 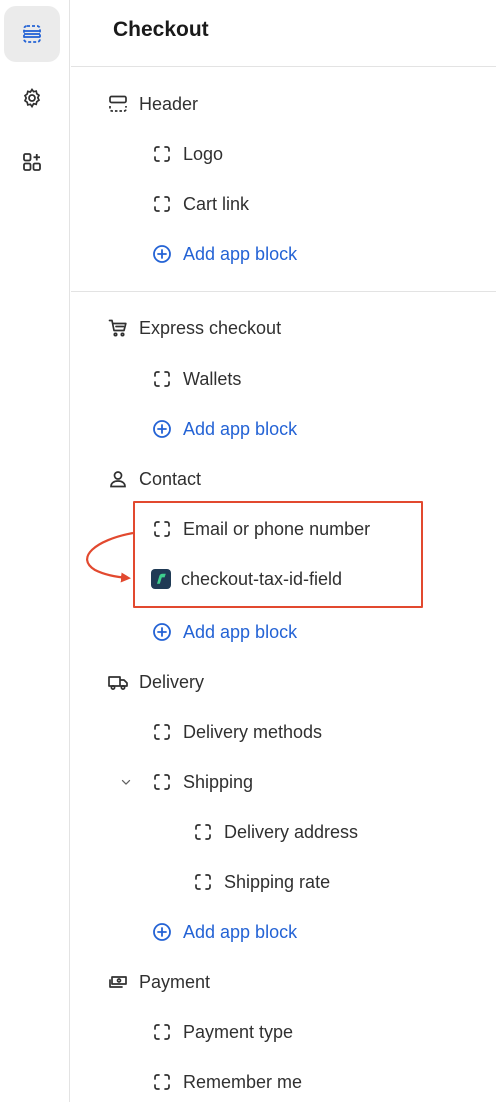 I want to click on block-logo: Logo, so click(x=187, y=154).